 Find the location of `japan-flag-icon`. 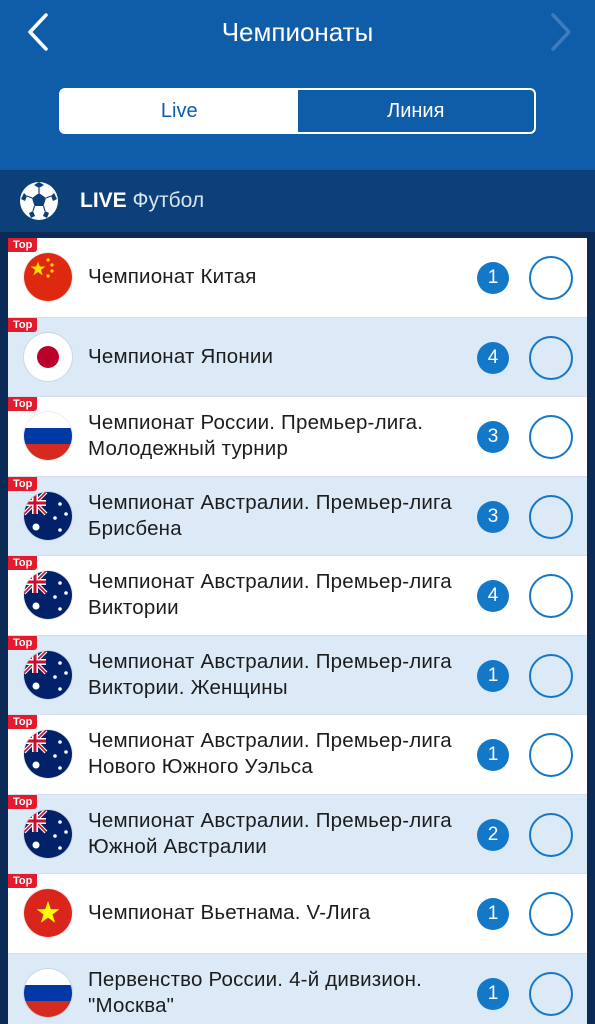

japan-flag-icon is located at coordinates (48, 356).